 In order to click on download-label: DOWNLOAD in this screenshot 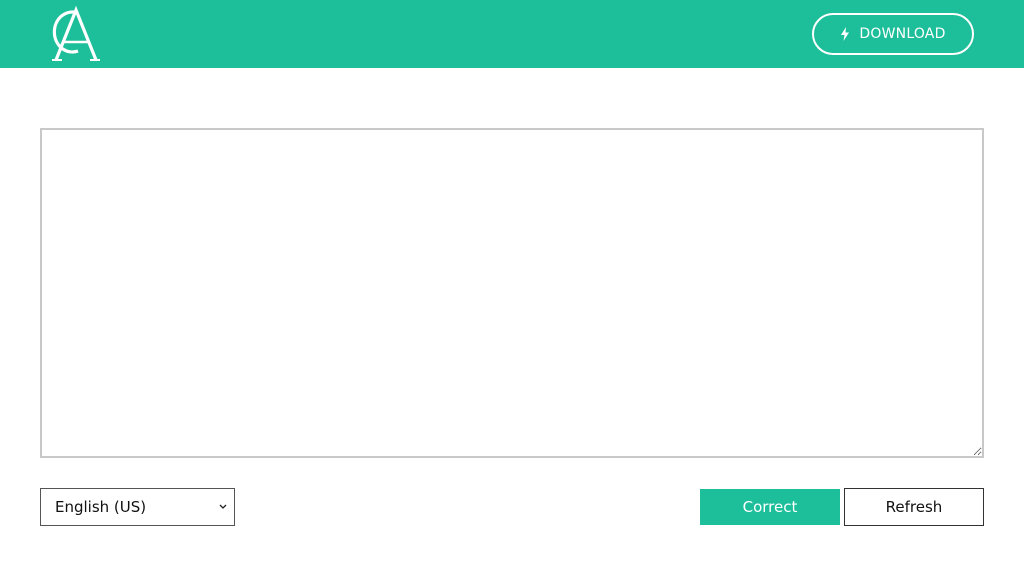, I will do `click(902, 34)`.